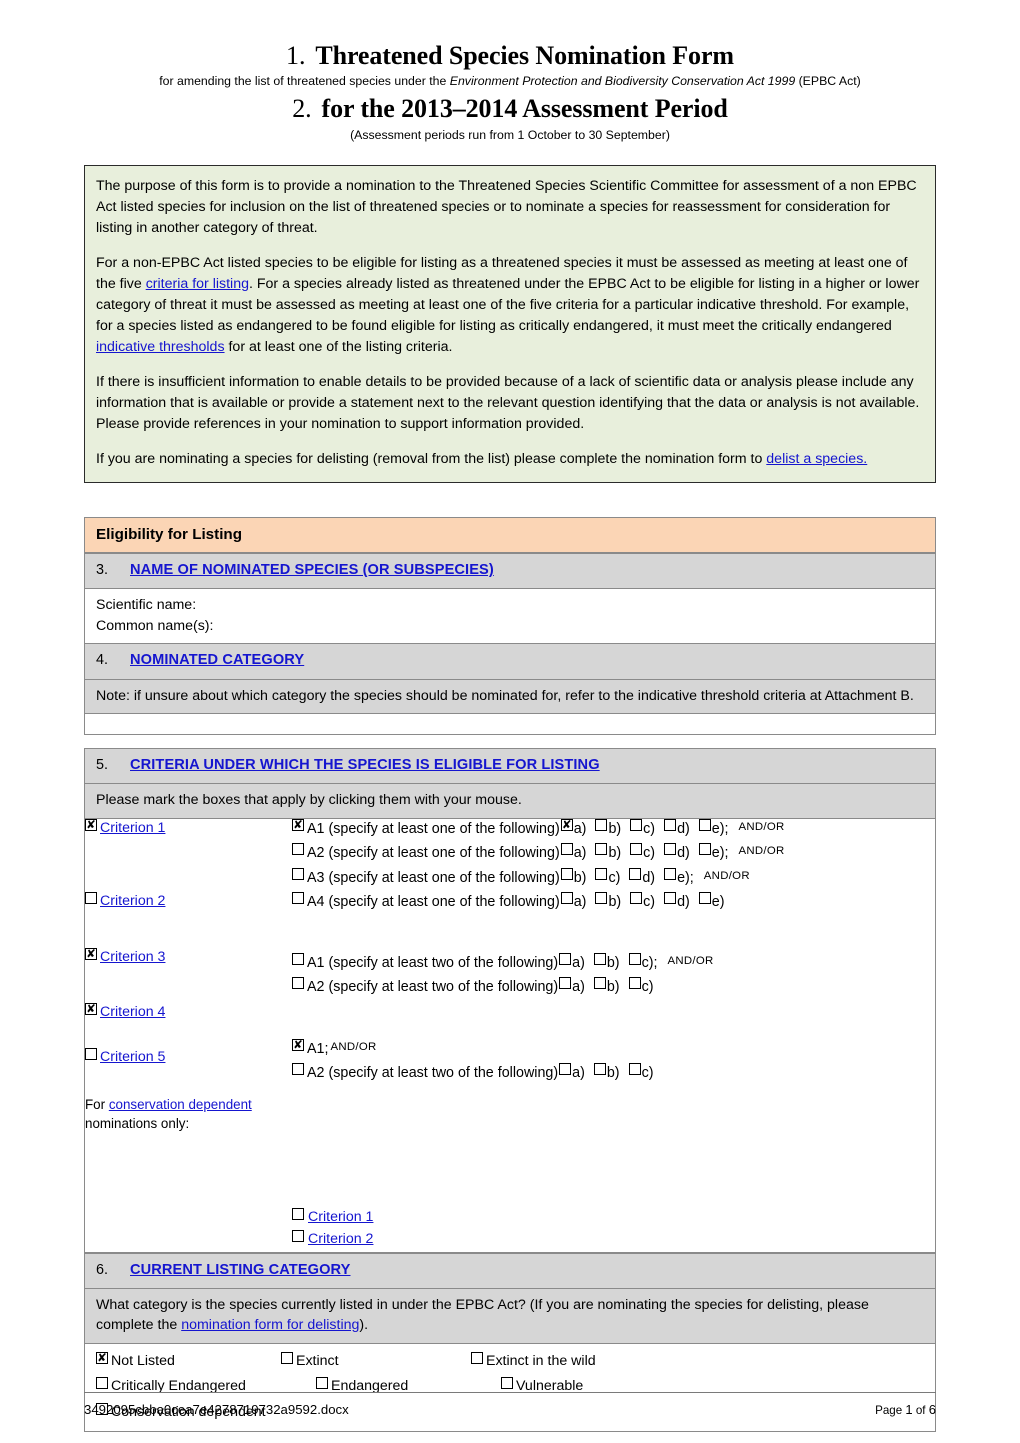 Image resolution: width=1020 pixels, height=1443 pixels. What do you see at coordinates (340, 1240) in the screenshot?
I see `cd-criterion-2-label: Criterion 2` at bounding box center [340, 1240].